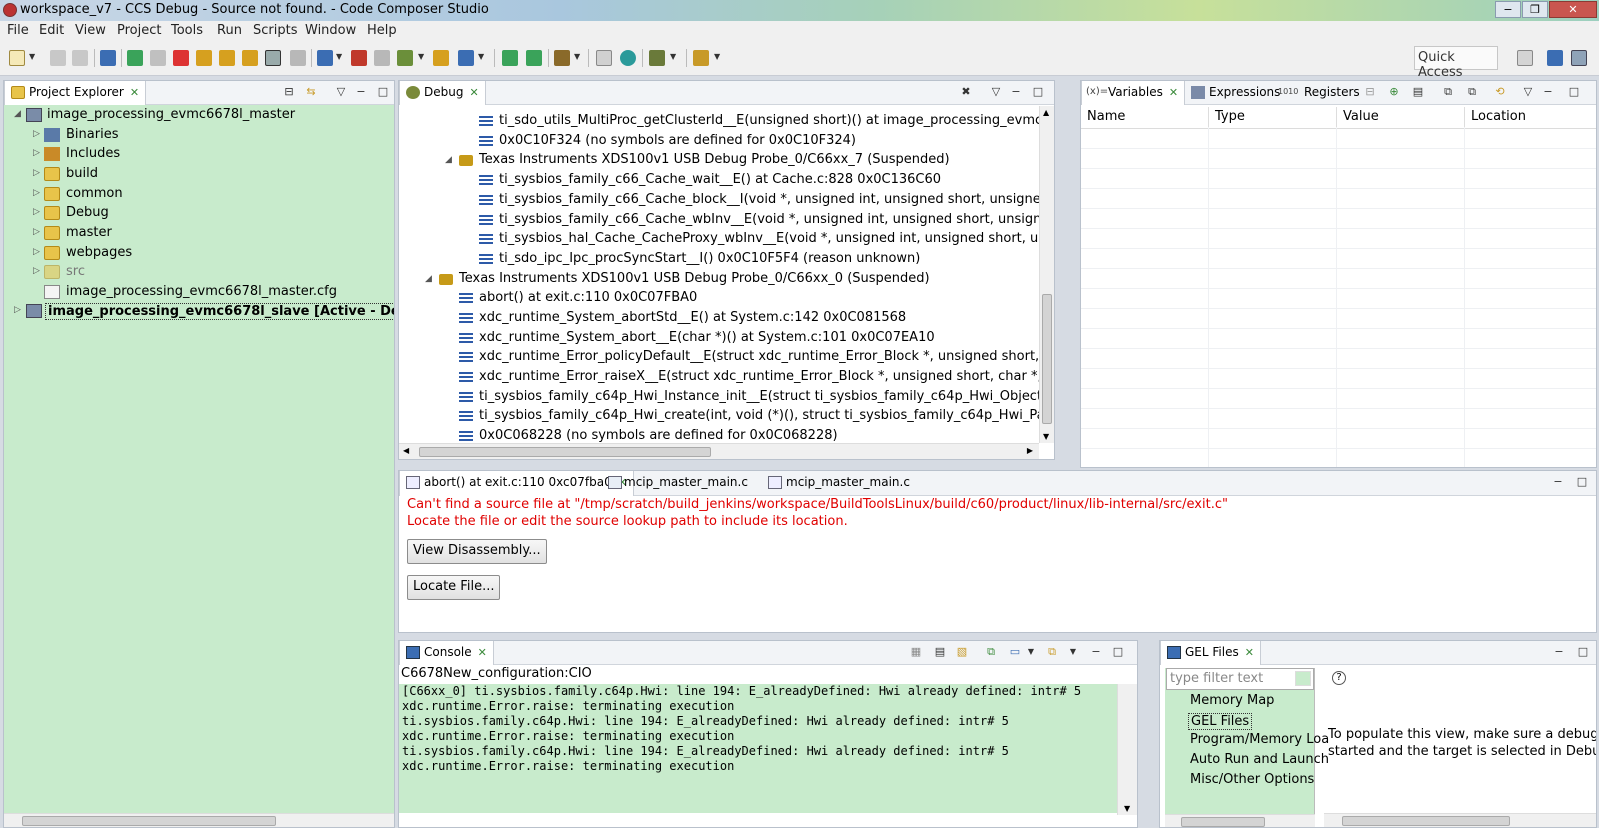  What do you see at coordinates (1525, 58) in the screenshot?
I see `open-perspective-icon` at bounding box center [1525, 58].